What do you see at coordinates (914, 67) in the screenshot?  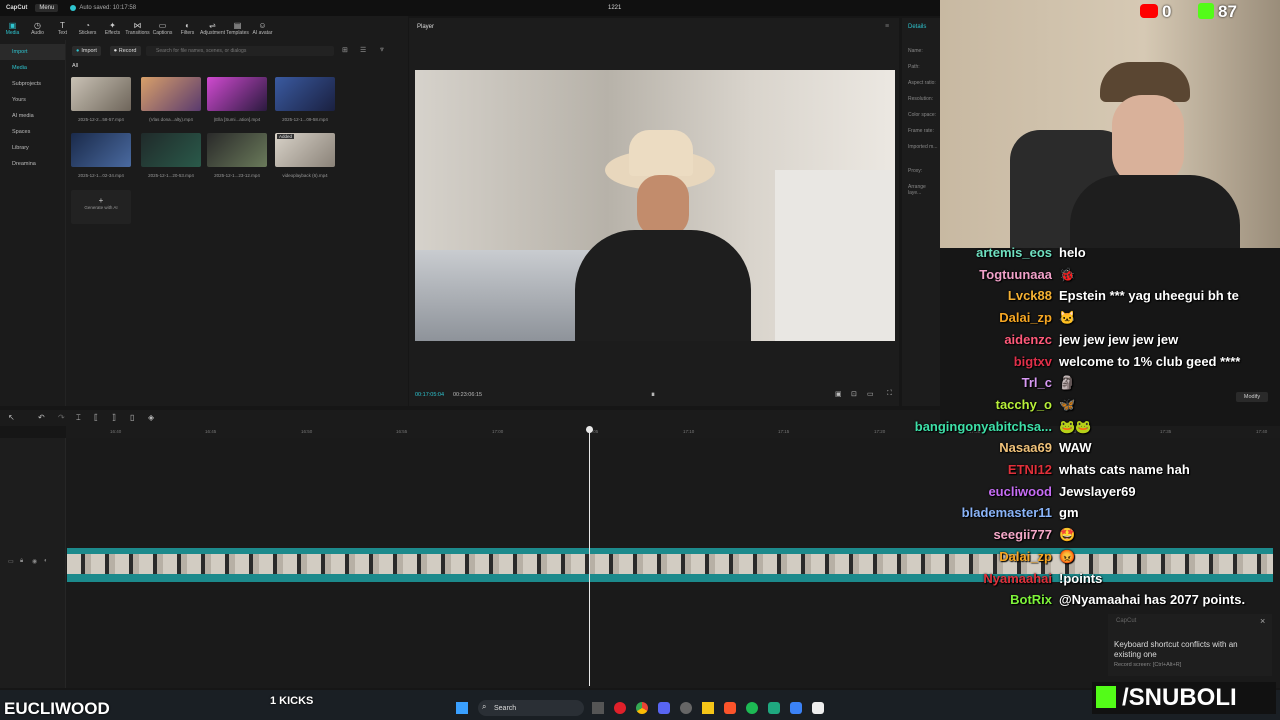 I see `detail-field: Path:` at bounding box center [914, 67].